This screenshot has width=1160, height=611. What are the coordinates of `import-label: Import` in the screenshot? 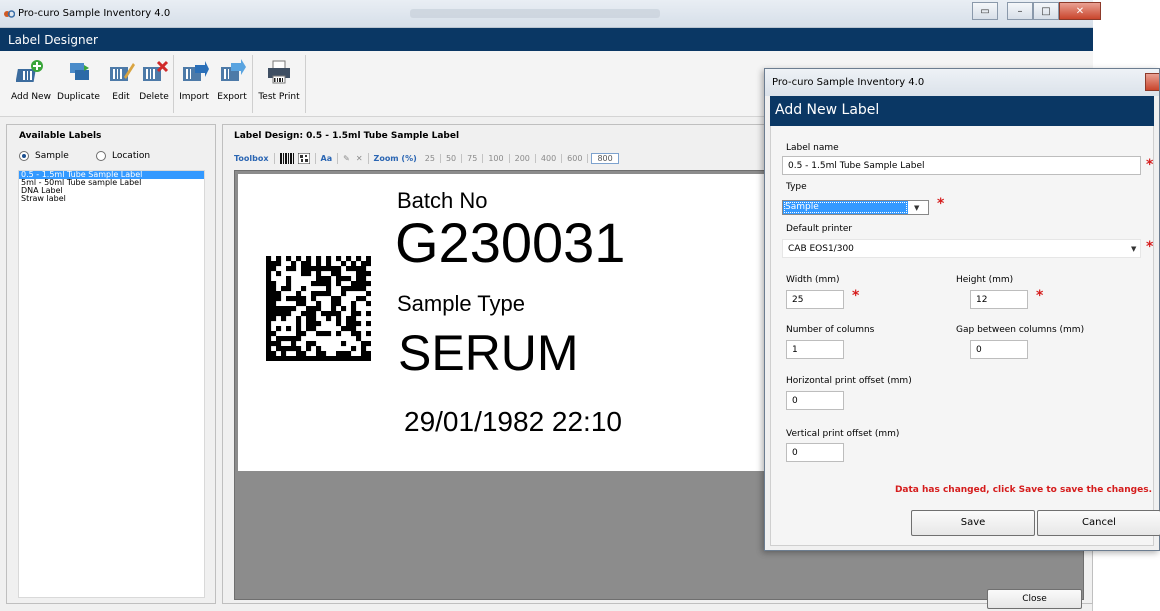 It's located at (194, 97).